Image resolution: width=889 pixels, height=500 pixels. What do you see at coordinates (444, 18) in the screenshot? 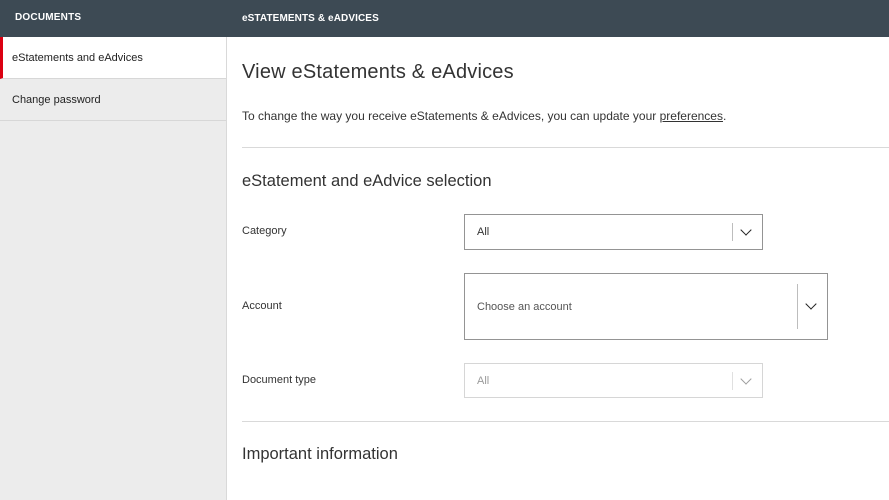
I see `top-header-bar: DOCUMENTS eSTATEMENTS & eADVICES` at bounding box center [444, 18].